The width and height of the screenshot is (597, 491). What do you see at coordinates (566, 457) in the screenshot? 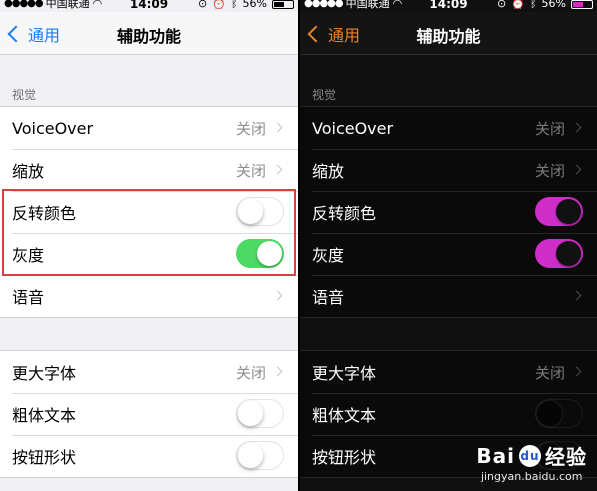
I see `watermark-brand-suffix: 经验` at bounding box center [566, 457].